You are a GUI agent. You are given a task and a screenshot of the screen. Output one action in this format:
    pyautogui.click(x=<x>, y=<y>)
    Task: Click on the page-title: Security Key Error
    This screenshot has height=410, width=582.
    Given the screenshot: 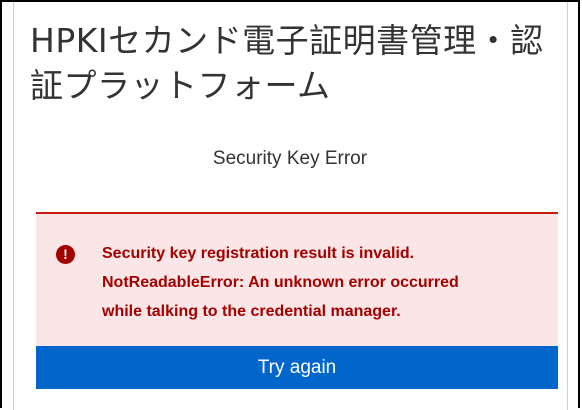 What is the action you would take?
    pyautogui.click(x=290, y=158)
    